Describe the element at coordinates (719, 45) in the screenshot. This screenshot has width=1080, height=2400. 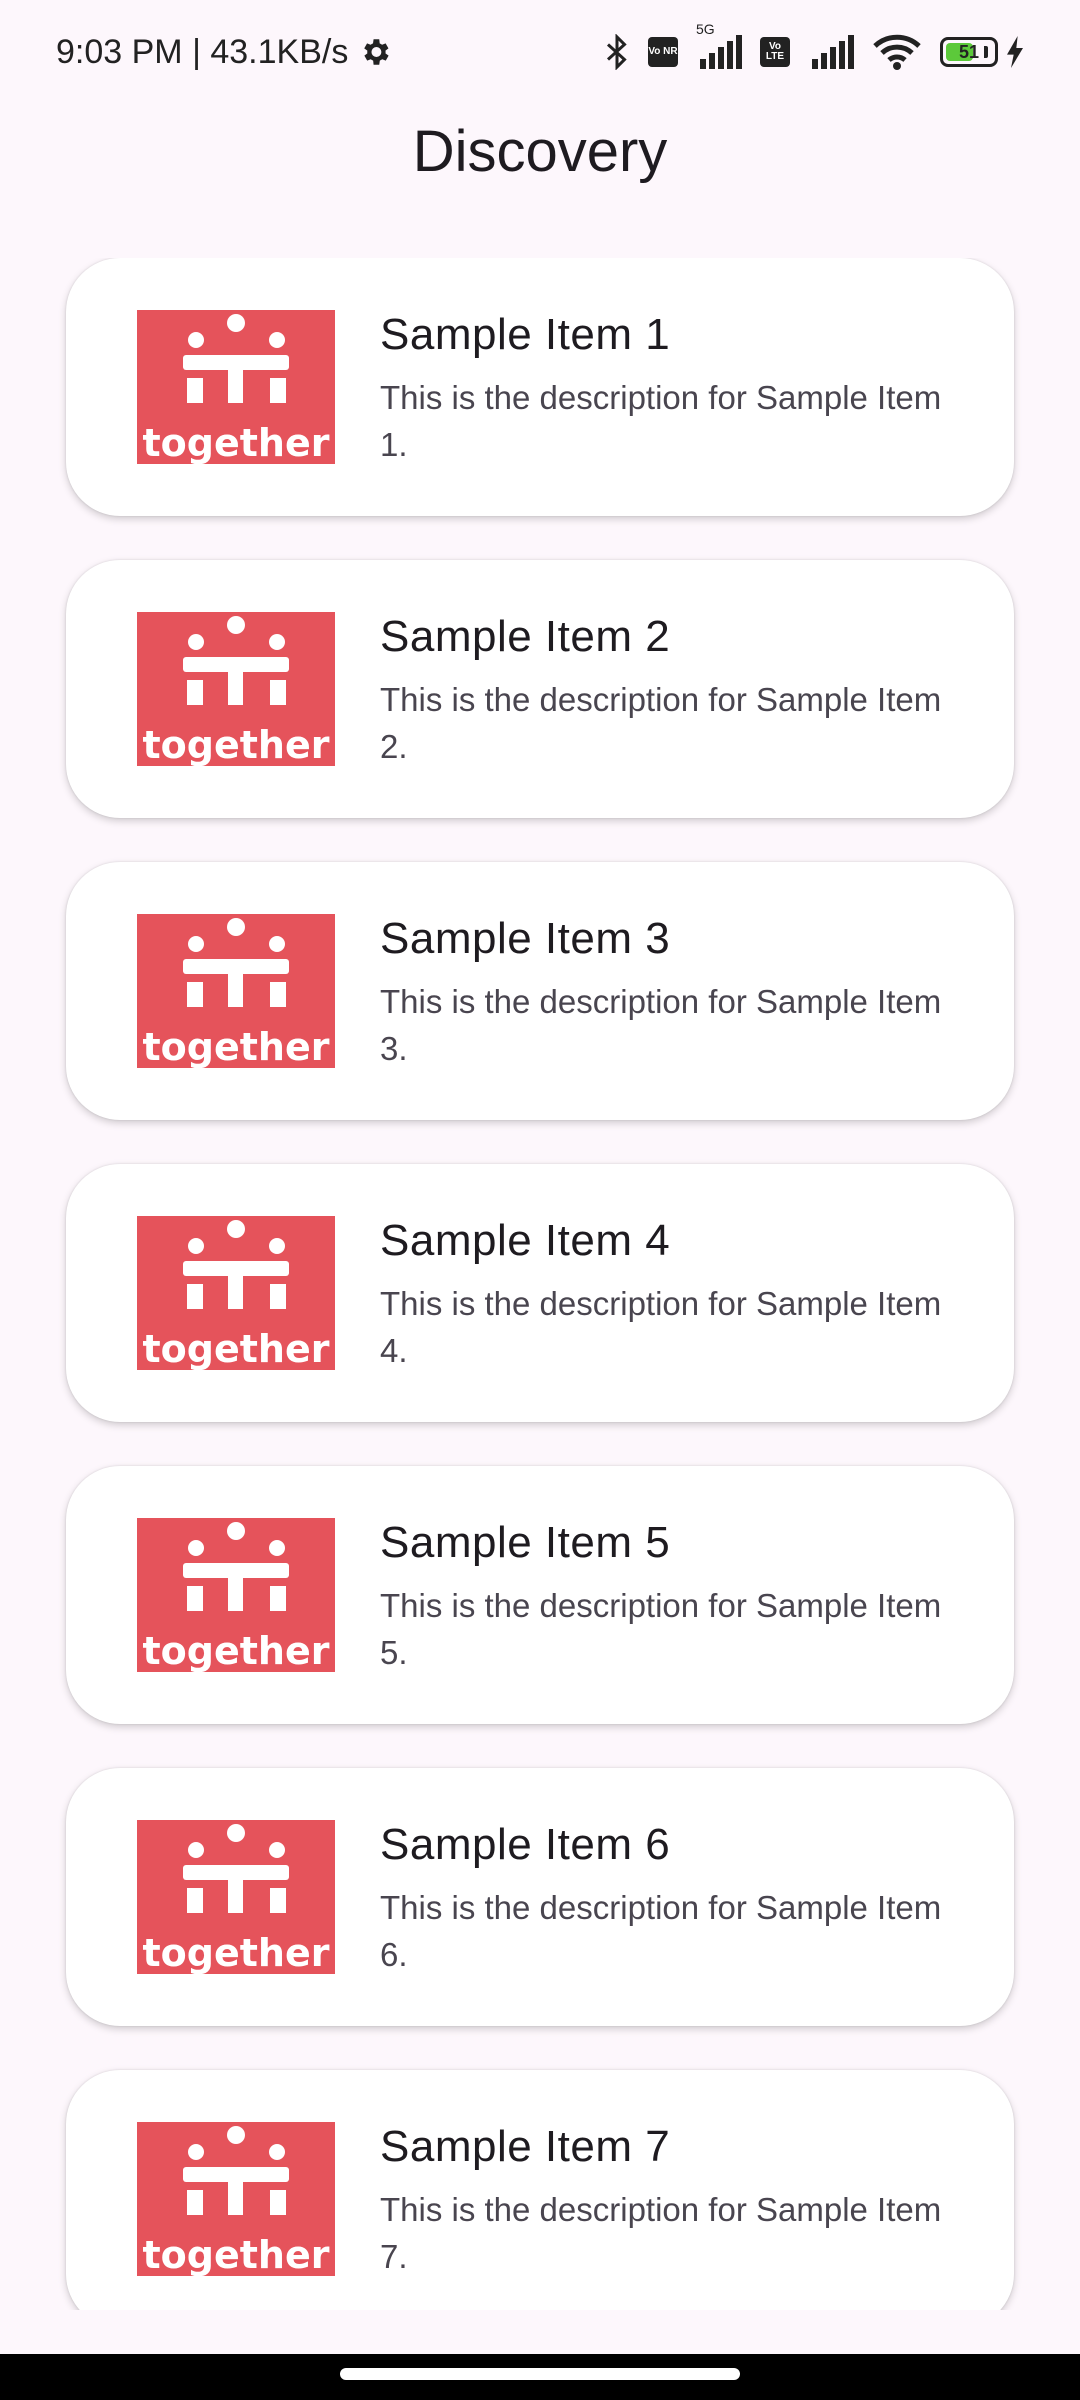
I see `signal-5g-icon: 5G` at that location.